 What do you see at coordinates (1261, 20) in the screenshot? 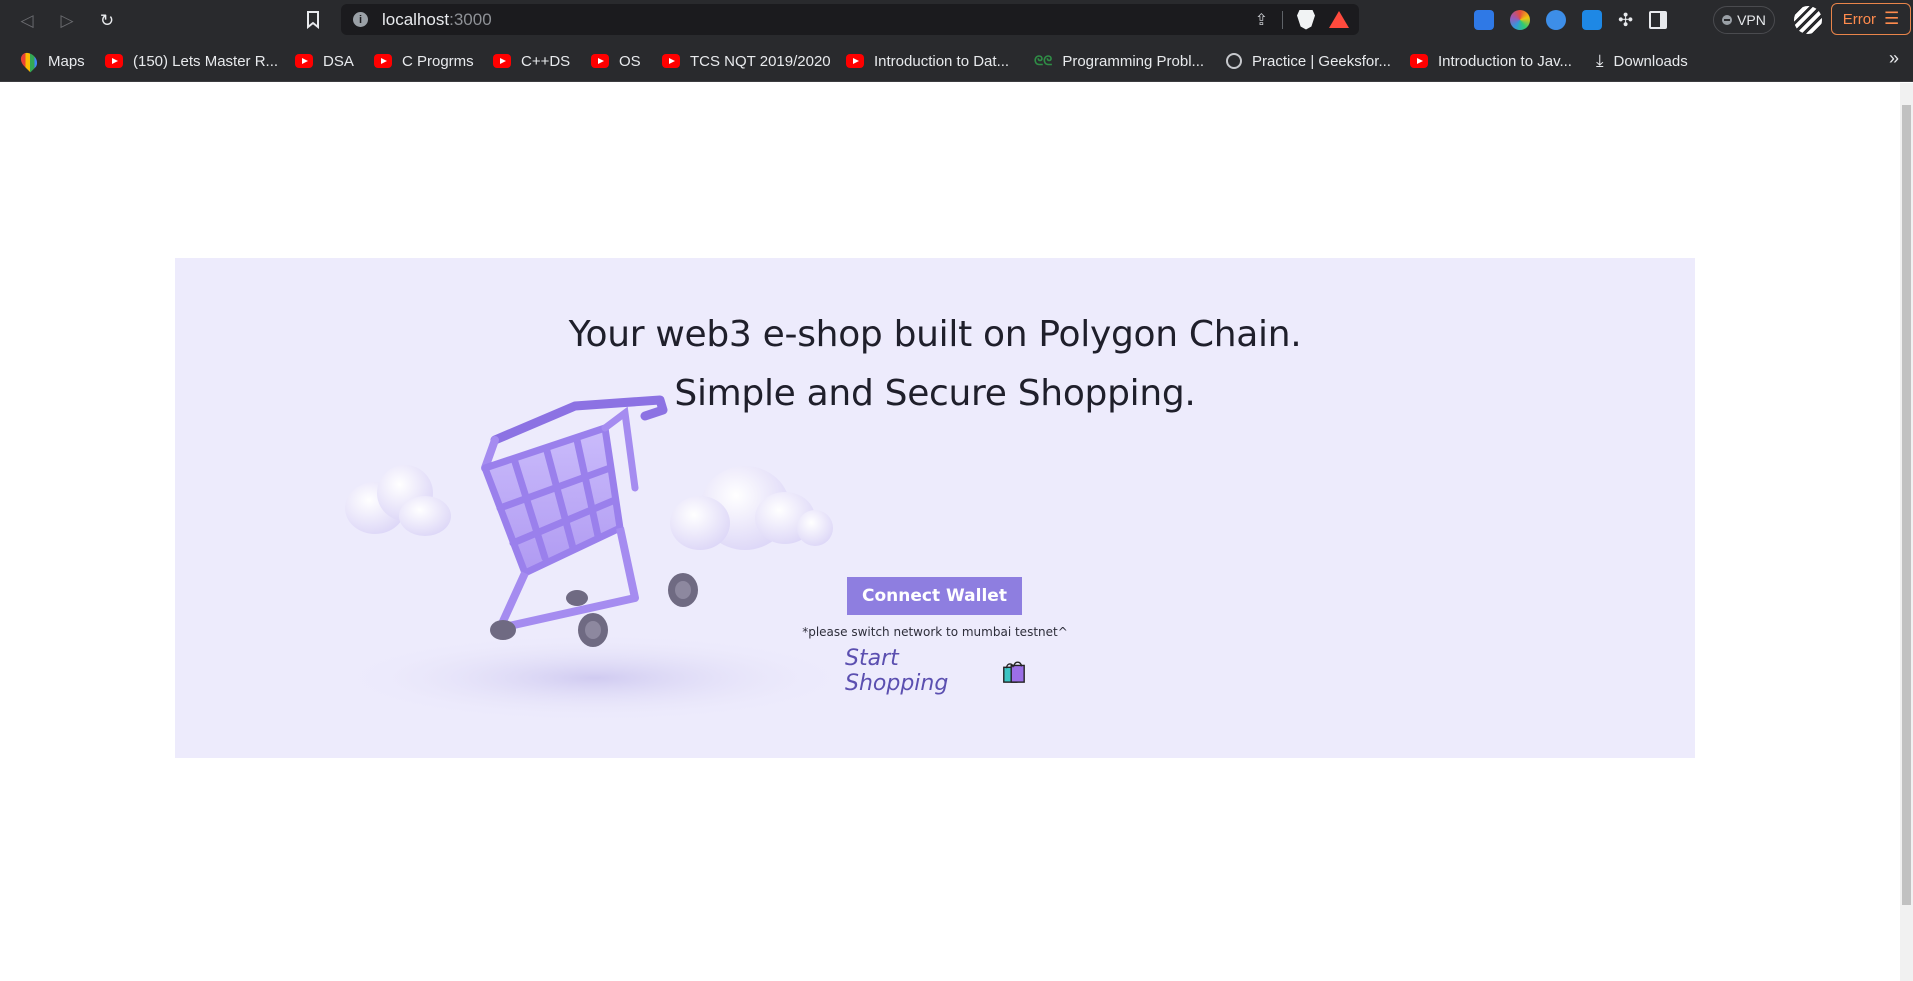
I see `share-icon: ⇪` at bounding box center [1261, 20].